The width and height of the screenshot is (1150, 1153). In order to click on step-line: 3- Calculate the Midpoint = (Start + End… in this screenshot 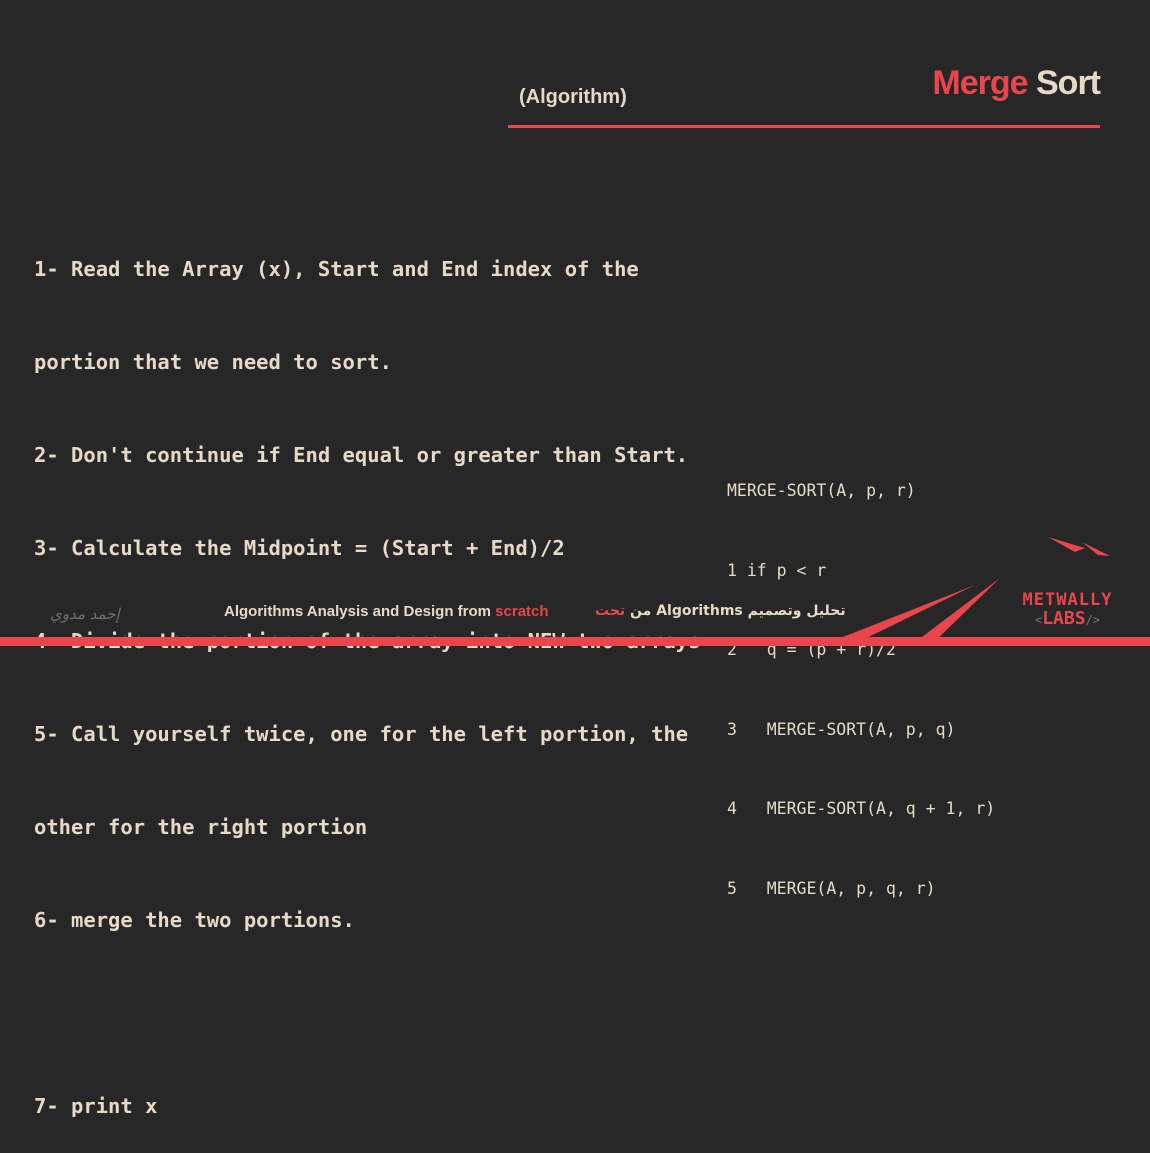, I will do `click(299, 548)`.